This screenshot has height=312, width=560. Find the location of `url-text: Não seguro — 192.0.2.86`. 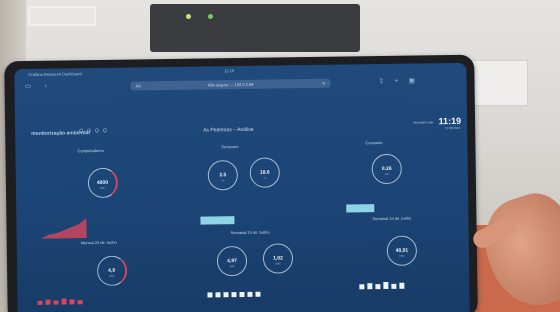

url-text: Não seguro — 192.0.2.86 is located at coordinates (230, 84).